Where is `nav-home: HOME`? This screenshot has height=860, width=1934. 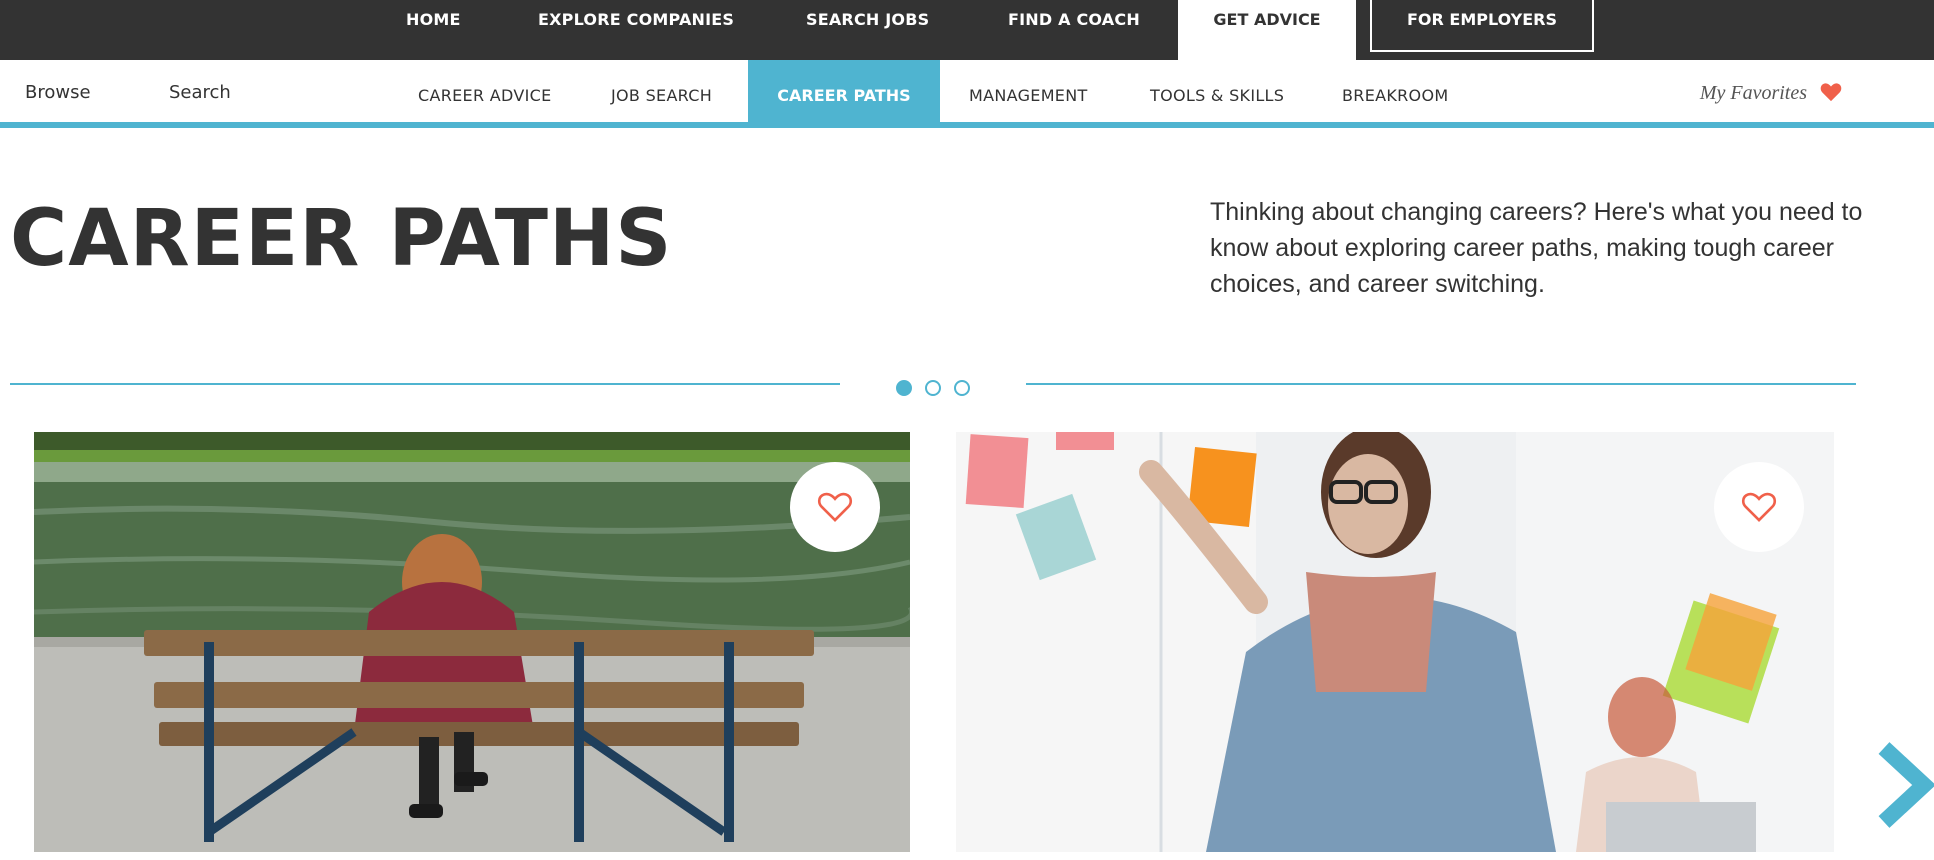
nav-home: HOME is located at coordinates (433, 20).